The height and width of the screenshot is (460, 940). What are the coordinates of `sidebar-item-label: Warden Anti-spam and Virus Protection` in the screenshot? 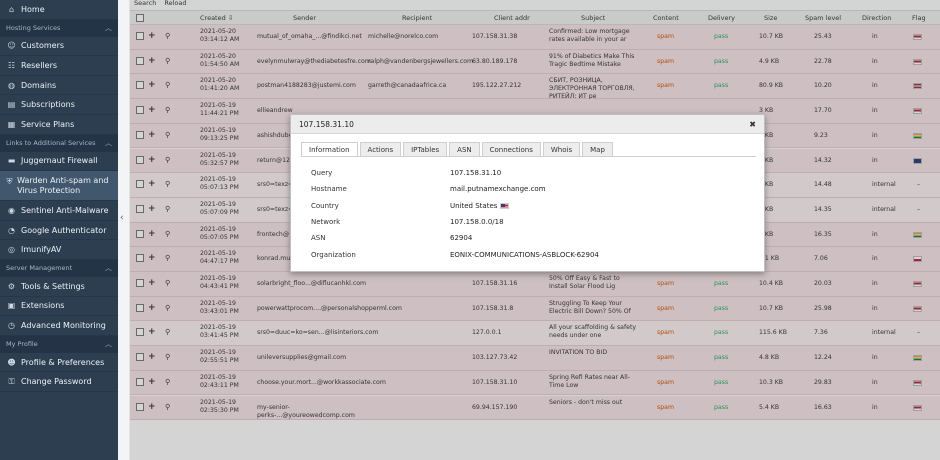 It's located at (63, 186).